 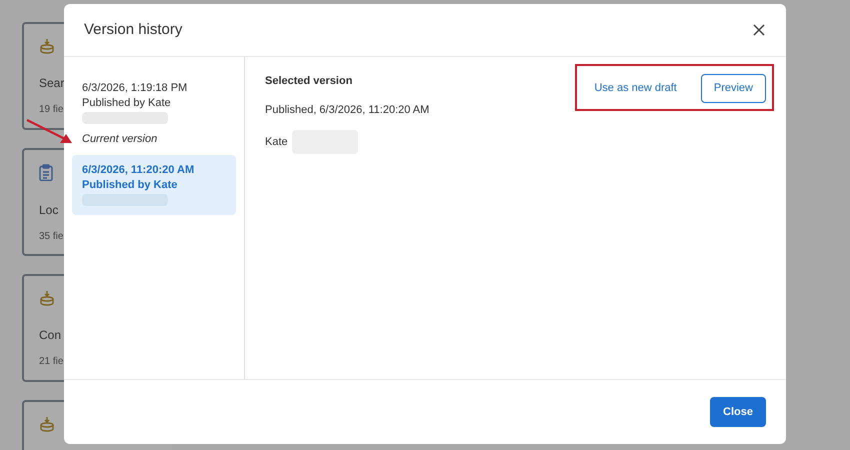 What do you see at coordinates (308, 81) in the screenshot?
I see `section-heading: Selected version` at bounding box center [308, 81].